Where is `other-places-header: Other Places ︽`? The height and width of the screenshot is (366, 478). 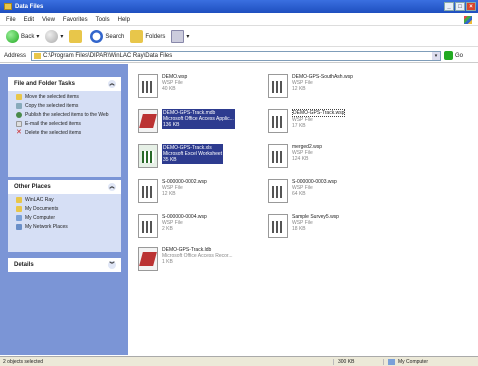 other-places-header: Other Places ︽ is located at coordinates (64, 187).